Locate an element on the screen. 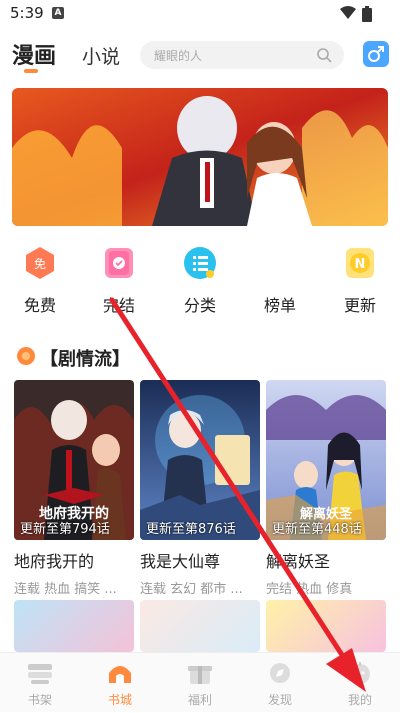  notification-icon: A is located at coordinates (58, 13).